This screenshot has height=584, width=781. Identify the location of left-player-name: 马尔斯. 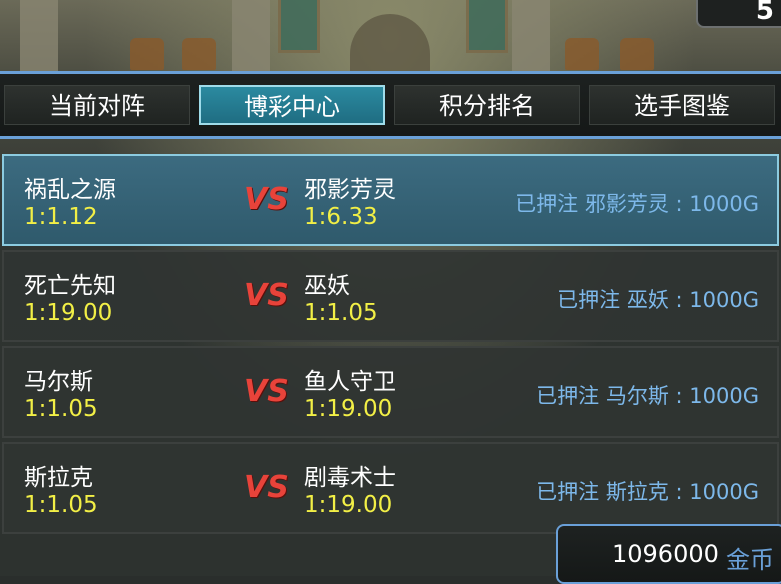
(58, 382).